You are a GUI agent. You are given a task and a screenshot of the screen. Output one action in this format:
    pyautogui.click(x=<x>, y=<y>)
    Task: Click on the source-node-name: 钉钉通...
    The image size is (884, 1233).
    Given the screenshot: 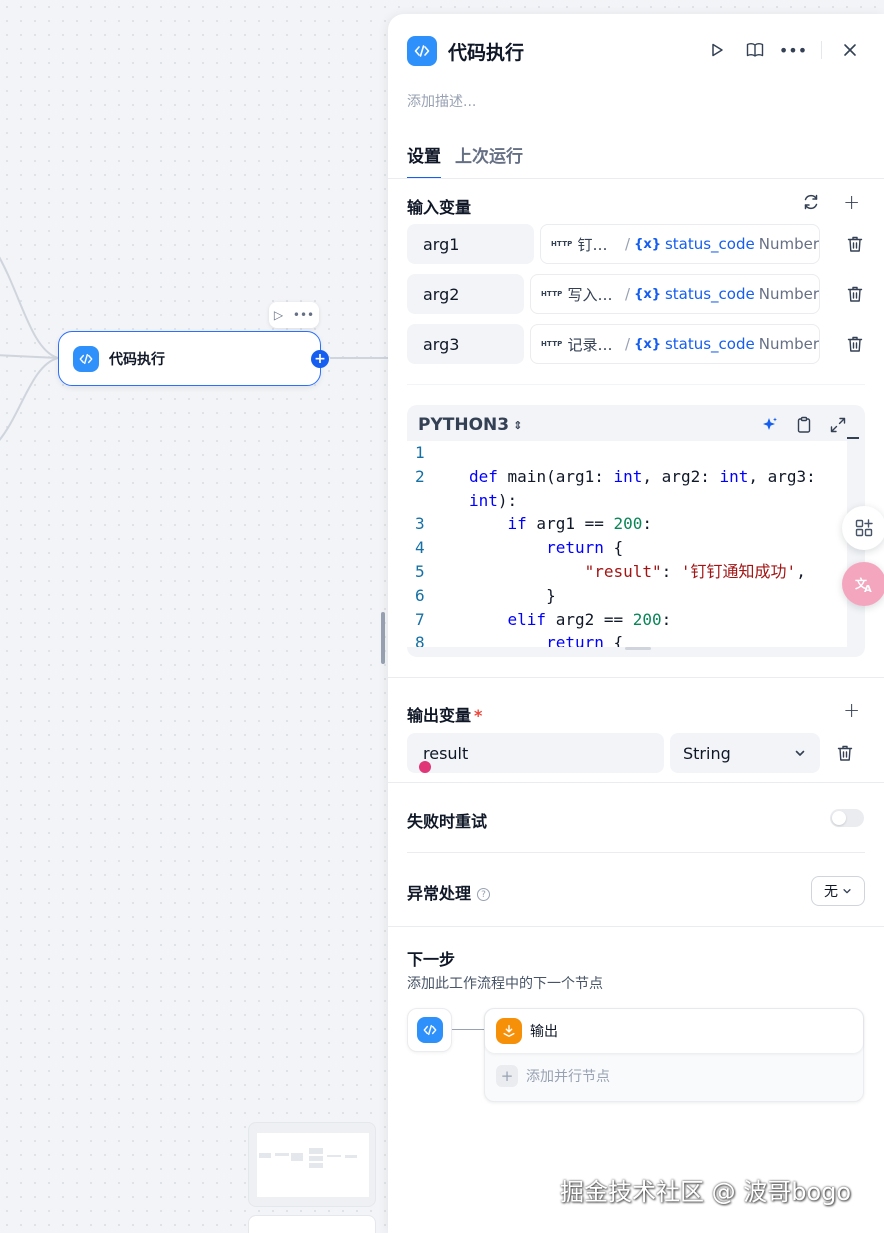 What is the action you would take?
    pyautogui.click(x=599, y=244)
    